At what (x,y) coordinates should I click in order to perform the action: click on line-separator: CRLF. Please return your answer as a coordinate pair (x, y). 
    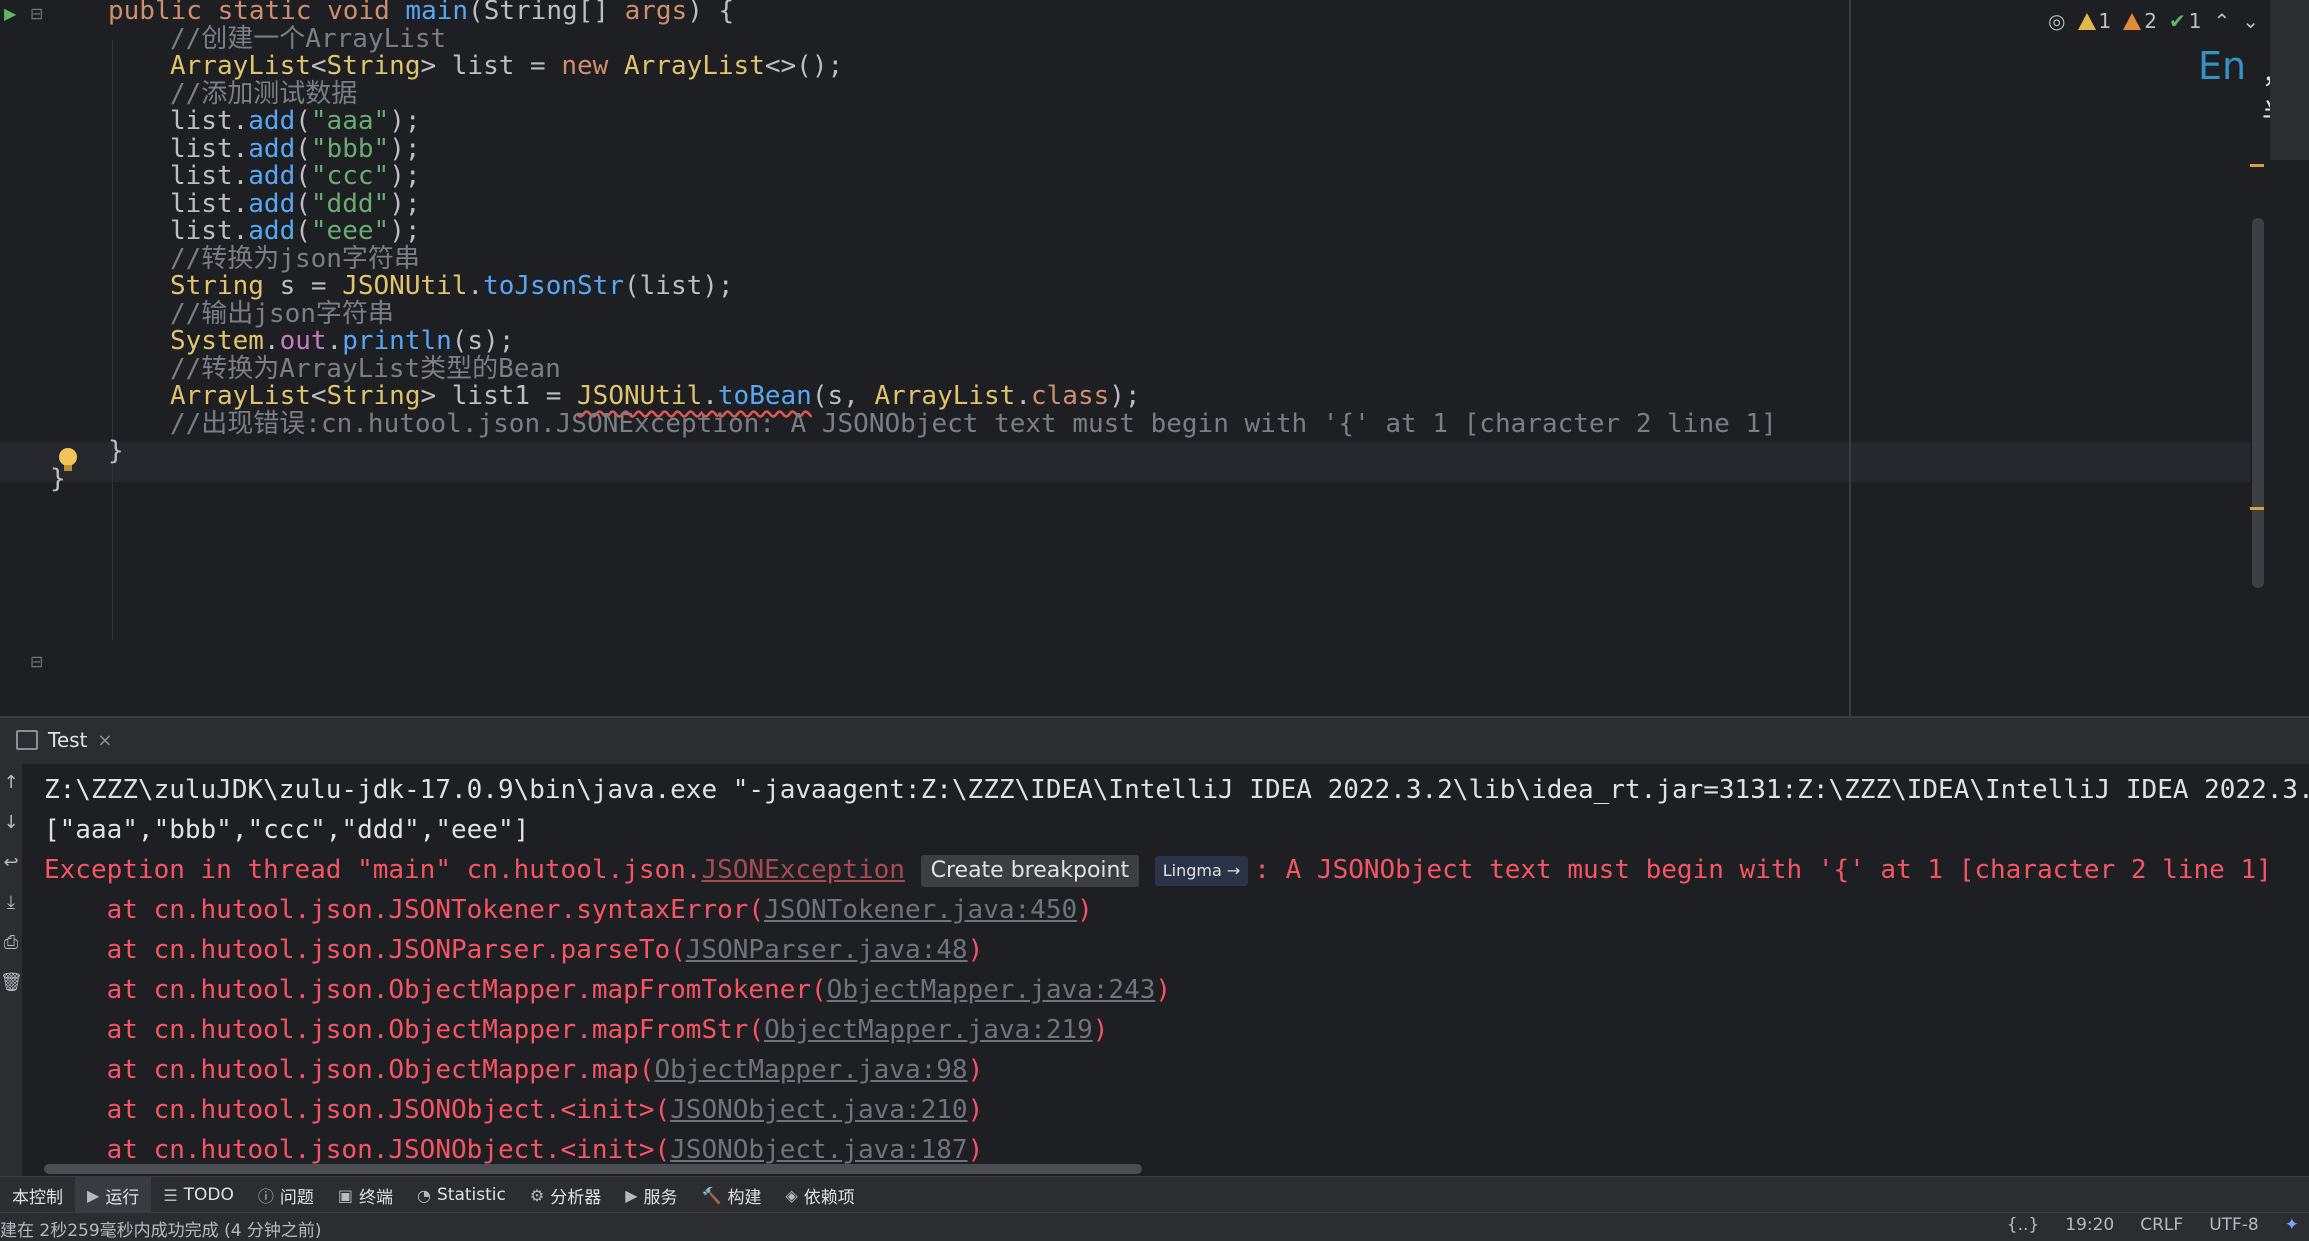
    Looking at the image, I should click on (2161, 1225).